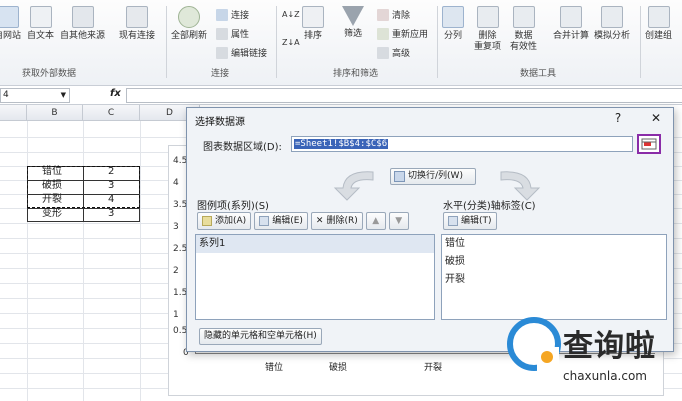 This screenshot has height=401, width=682. Describe the element at coordinates (393, 14) in the screenshot. I see `clear-filter-button: 清除` at that location.